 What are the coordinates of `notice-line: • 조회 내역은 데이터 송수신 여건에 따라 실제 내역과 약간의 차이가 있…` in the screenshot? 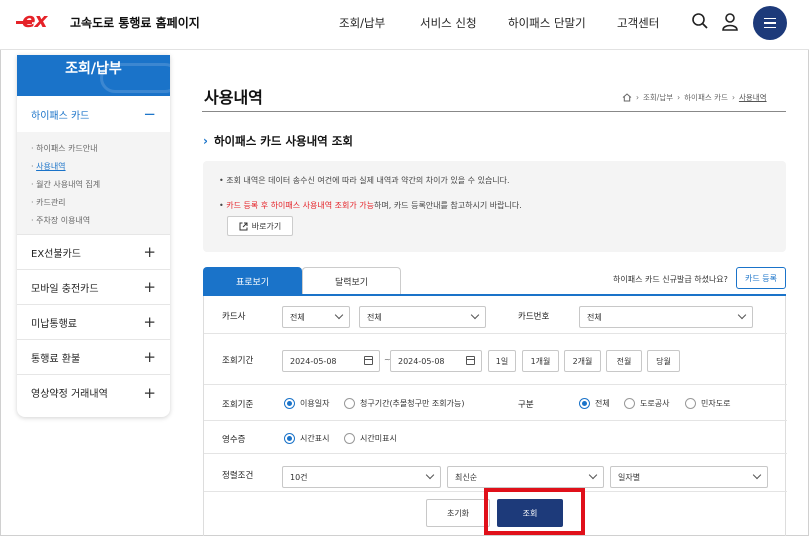 It's located at (364, 180).